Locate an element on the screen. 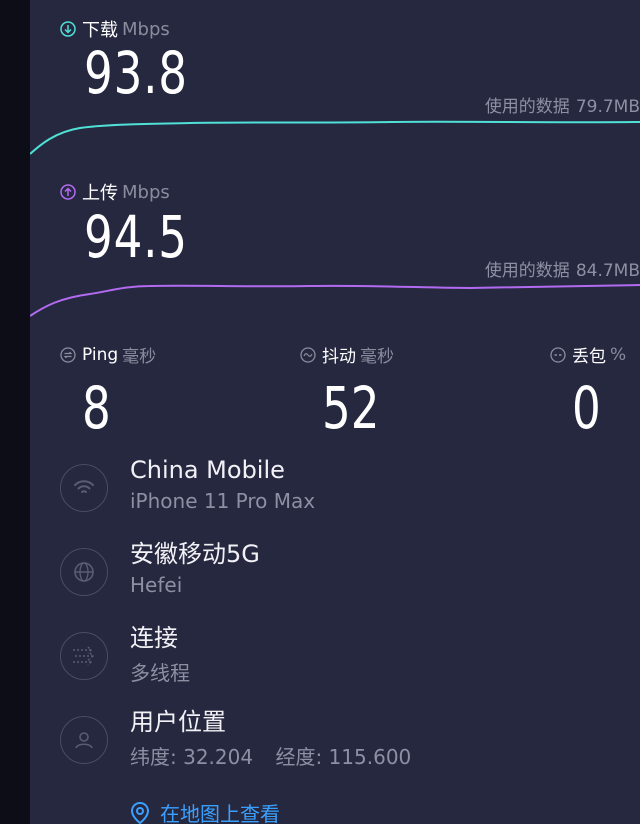 The height and width of the screenshot is (824, 640). server-name: 安徽移动5G is located at coordinates (195, 554).